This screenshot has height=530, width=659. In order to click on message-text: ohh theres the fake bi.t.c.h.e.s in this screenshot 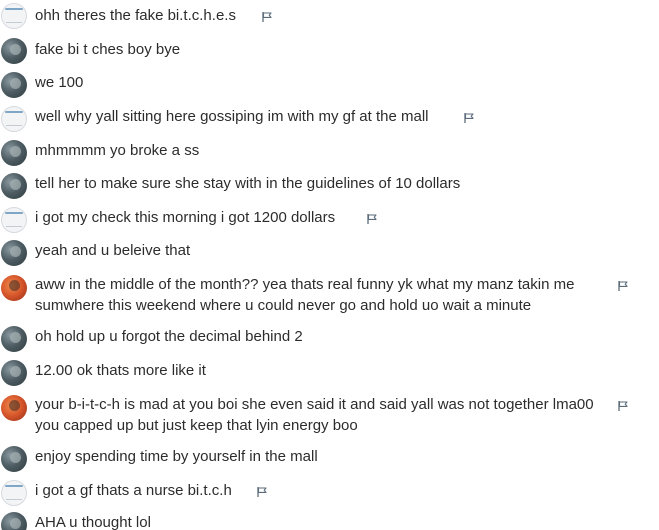, I will do `click(135, 15)`.